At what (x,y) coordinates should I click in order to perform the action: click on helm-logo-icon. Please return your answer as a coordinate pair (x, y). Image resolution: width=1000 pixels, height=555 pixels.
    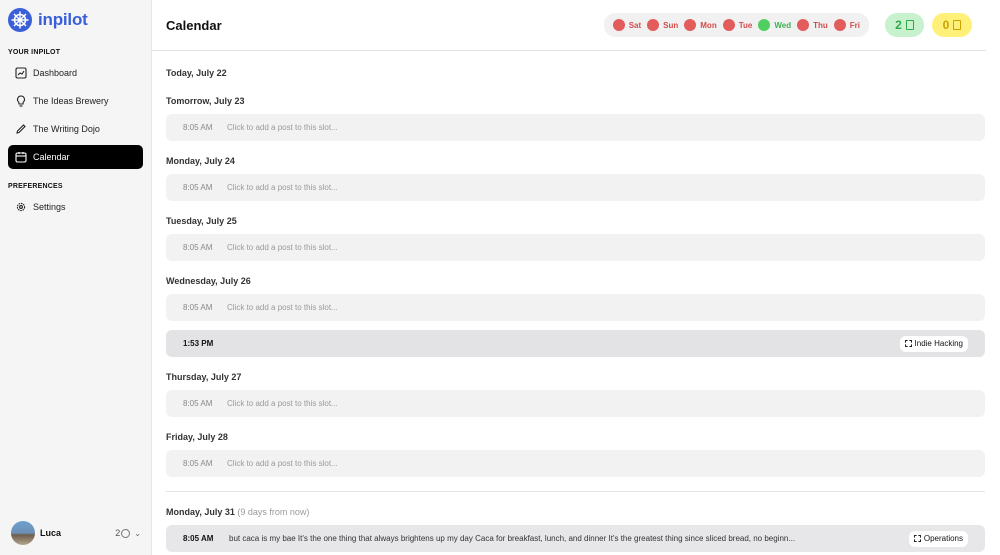
    Looking at the image, I should click on (20, 20).